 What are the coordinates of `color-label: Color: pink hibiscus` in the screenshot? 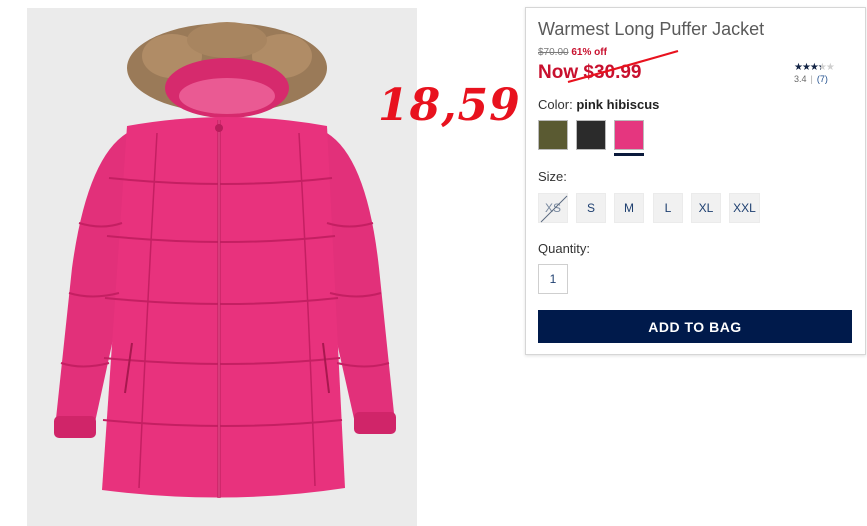 It's located at (598, 104).